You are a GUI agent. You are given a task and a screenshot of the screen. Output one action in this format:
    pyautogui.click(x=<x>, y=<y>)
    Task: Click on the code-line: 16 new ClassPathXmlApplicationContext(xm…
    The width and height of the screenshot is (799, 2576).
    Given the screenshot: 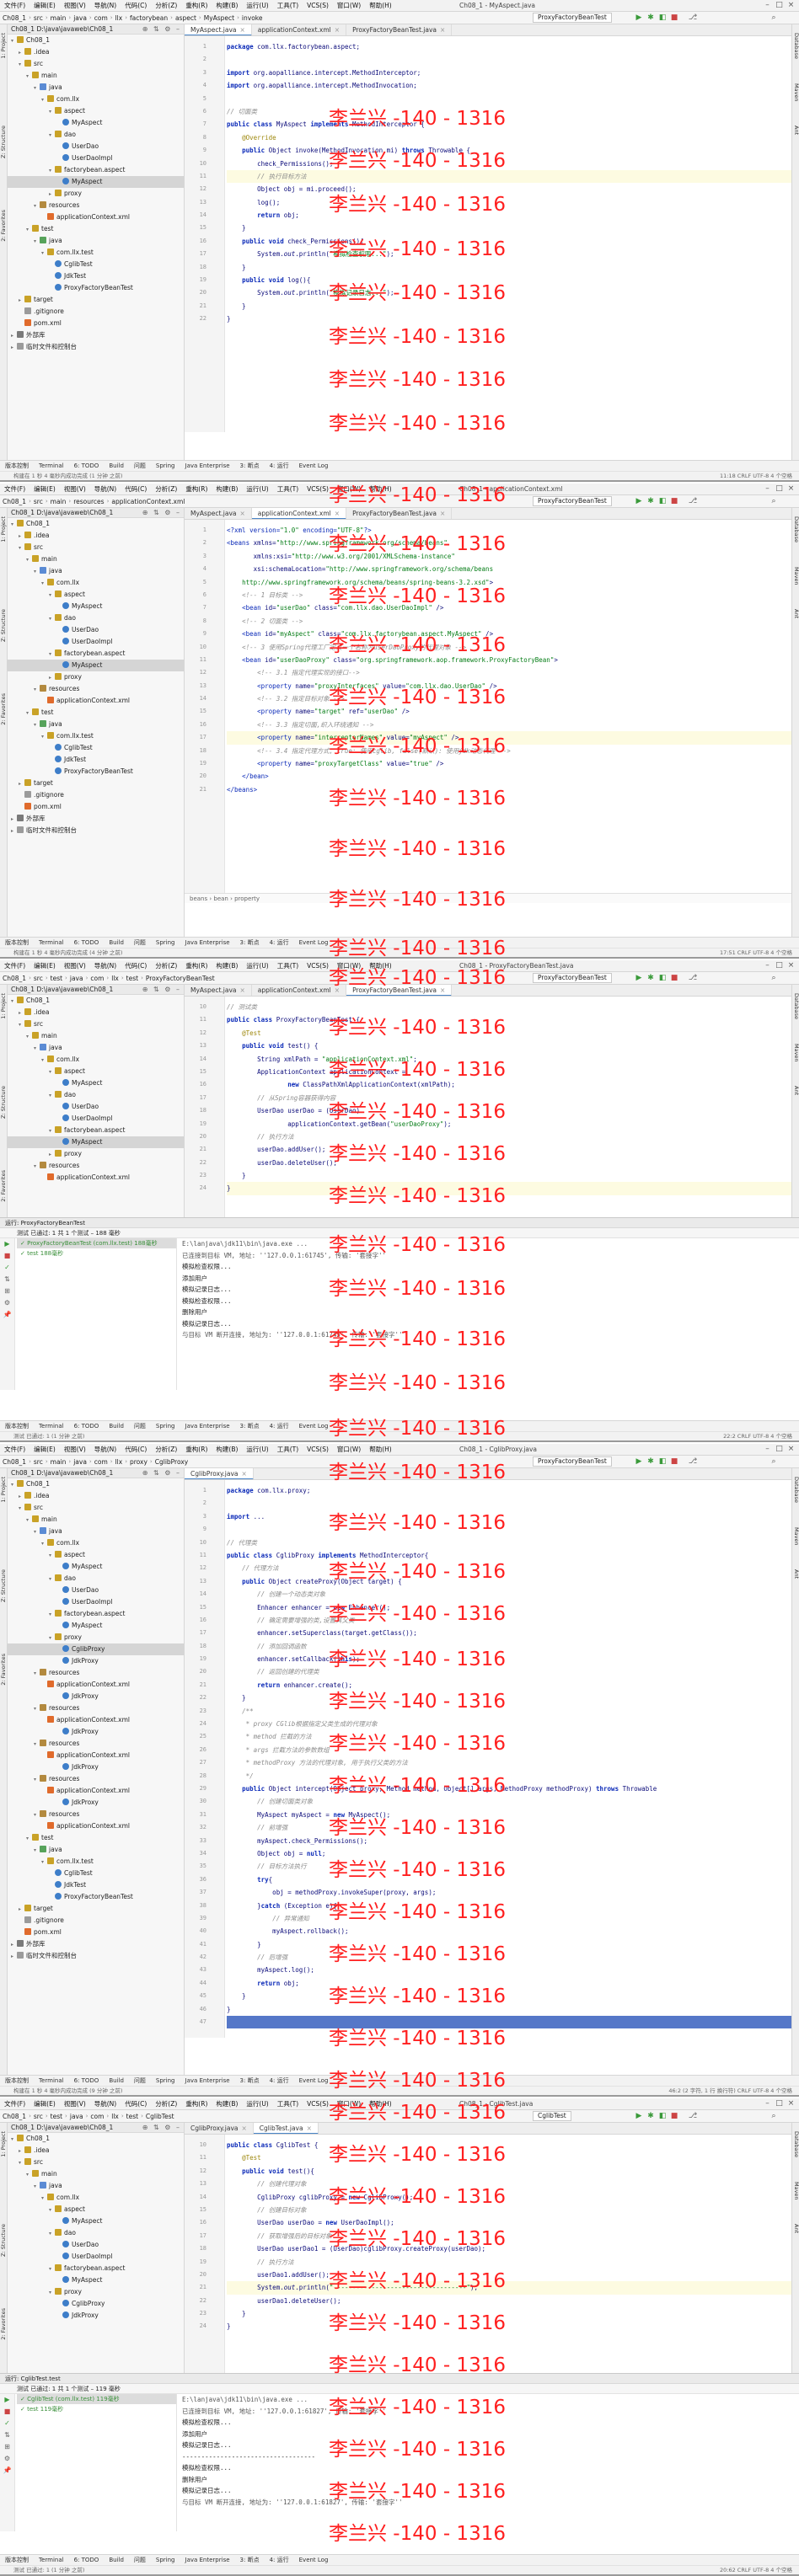 What is the action you would take?
    pyautogui.click(x=495, y=1084)
    